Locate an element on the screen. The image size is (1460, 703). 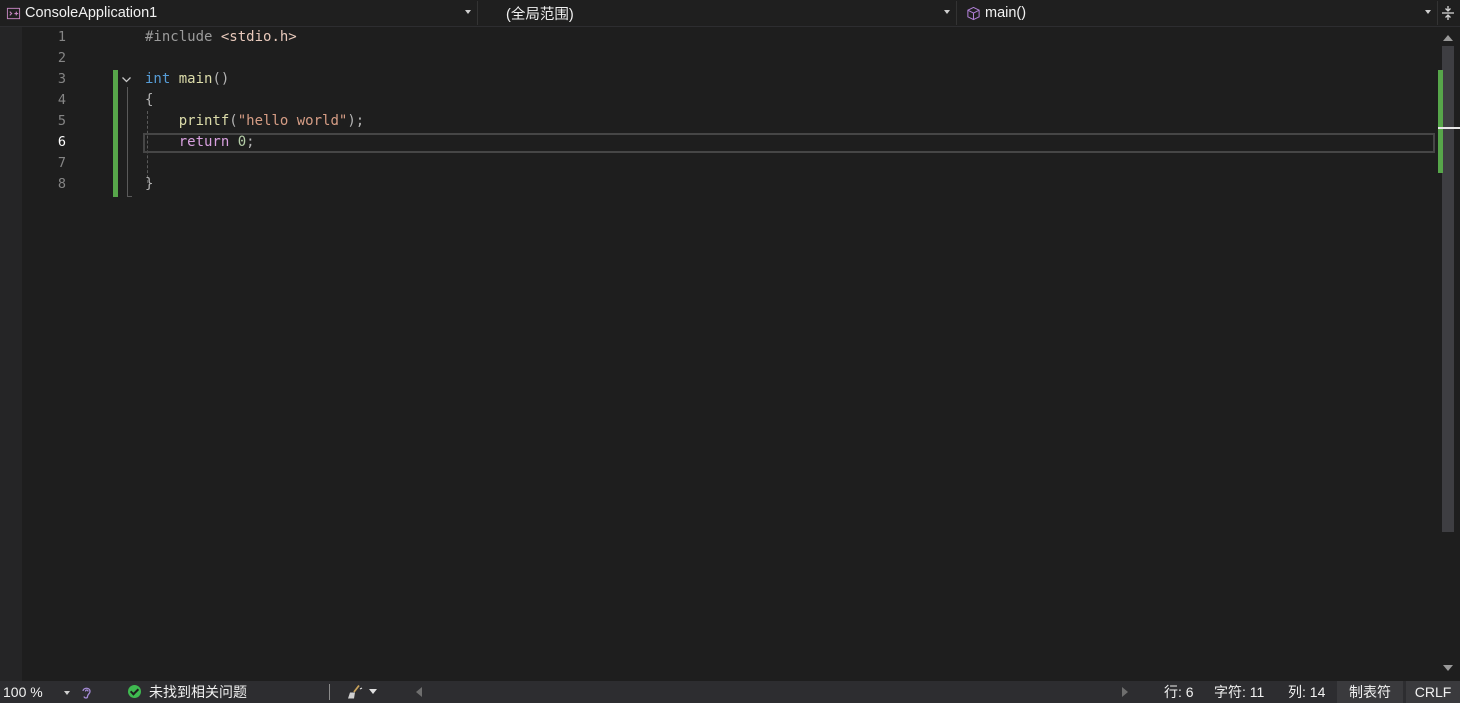
issues-status: 未找到相关问题 is located at coordinates (198, 692).